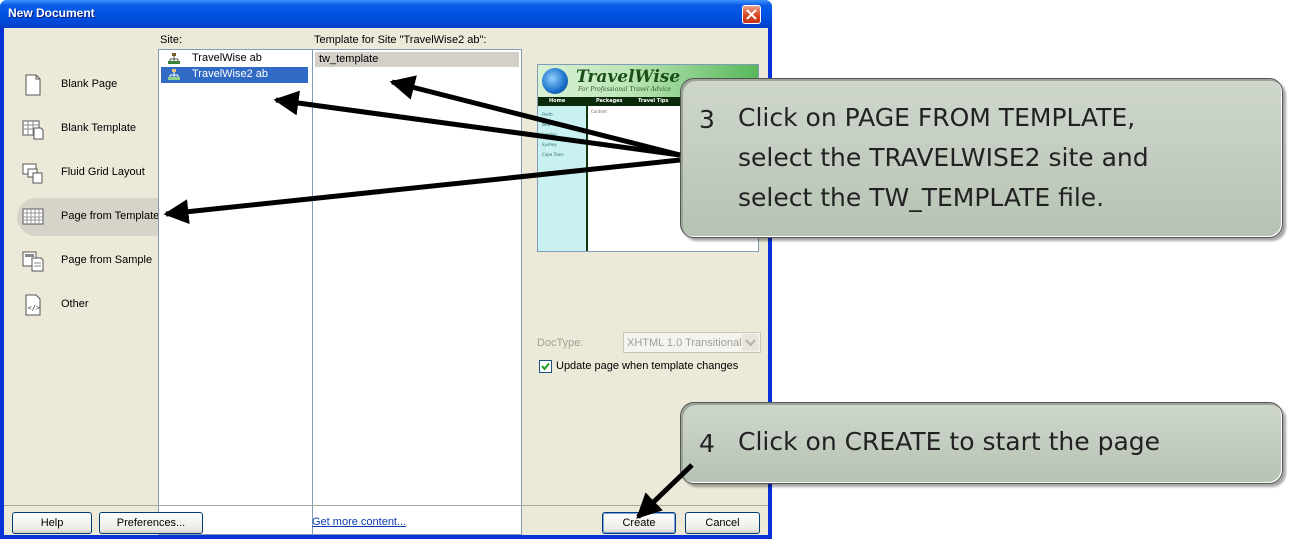  What do you see at coordinates (628, 77) in the screenshot?
I see `preview-title: TravelWise` at bounding box center [628, 77].